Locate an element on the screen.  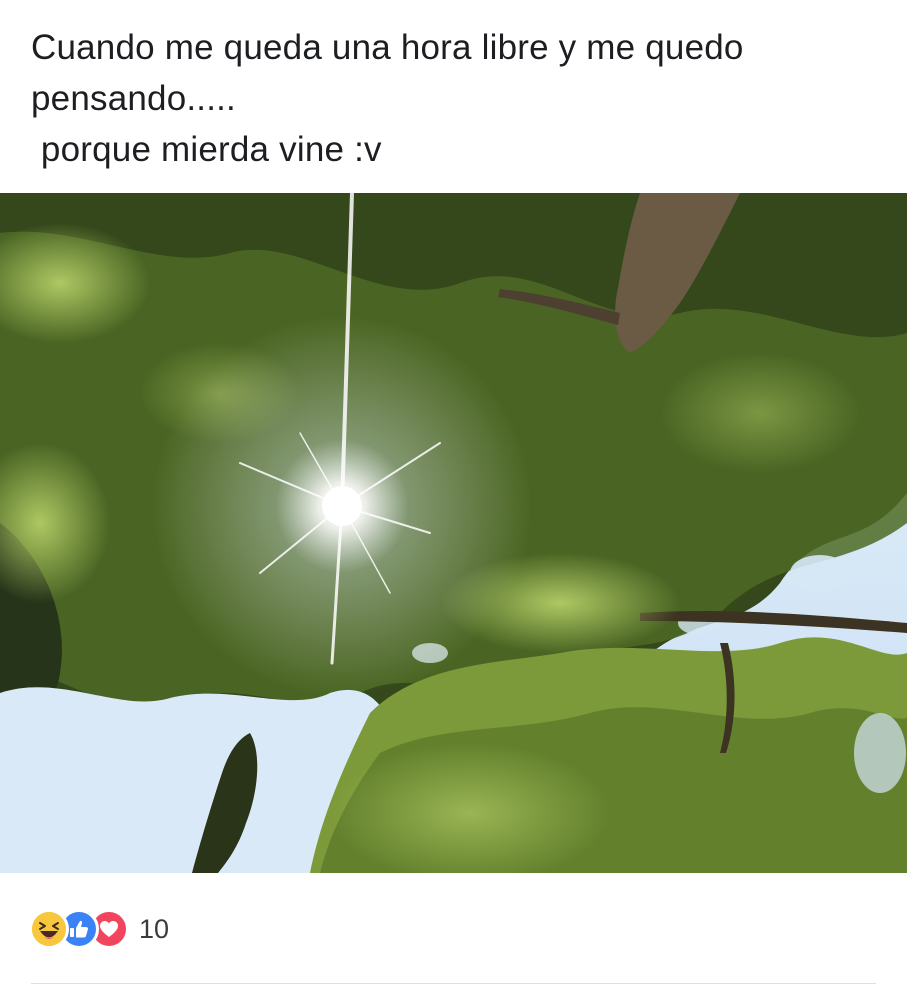
divider is located at coordinates (453, 983).